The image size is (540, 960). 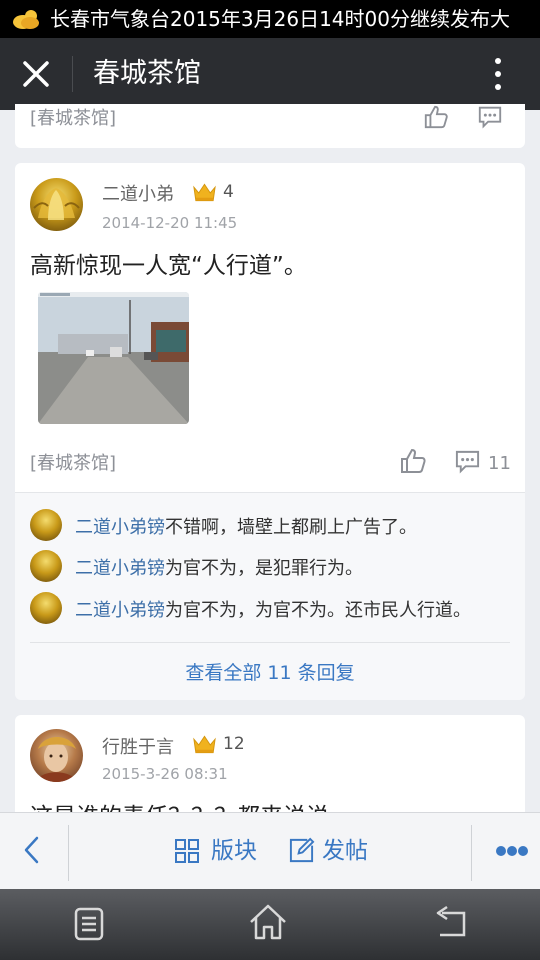 I want to click on close-icon, so click(x=36, y=74).